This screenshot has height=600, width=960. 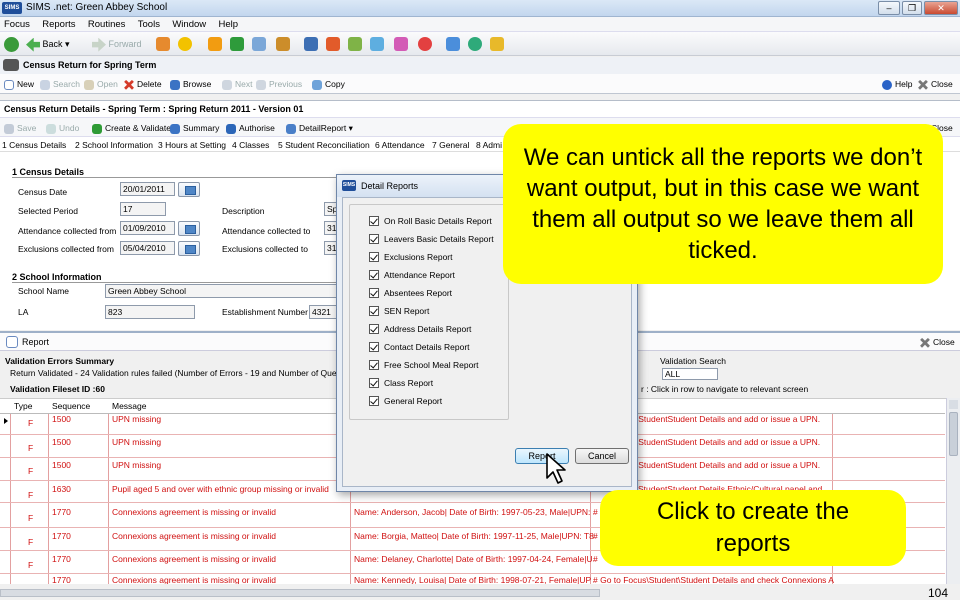 I want to click on chart-icon, so click(x=311, y=44).